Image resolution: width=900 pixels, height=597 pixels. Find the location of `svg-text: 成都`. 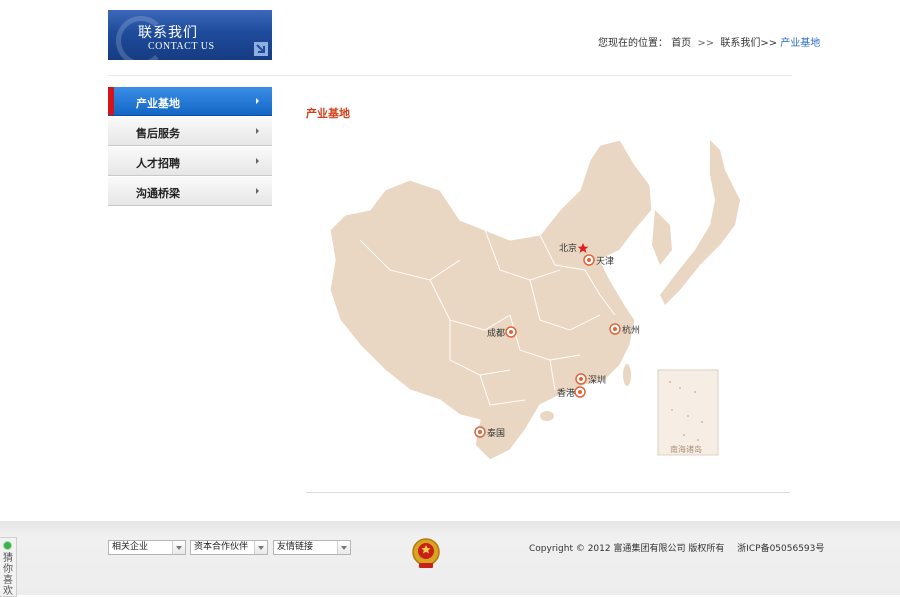

svg-text: 成都 is located at coordinates (496, 333).